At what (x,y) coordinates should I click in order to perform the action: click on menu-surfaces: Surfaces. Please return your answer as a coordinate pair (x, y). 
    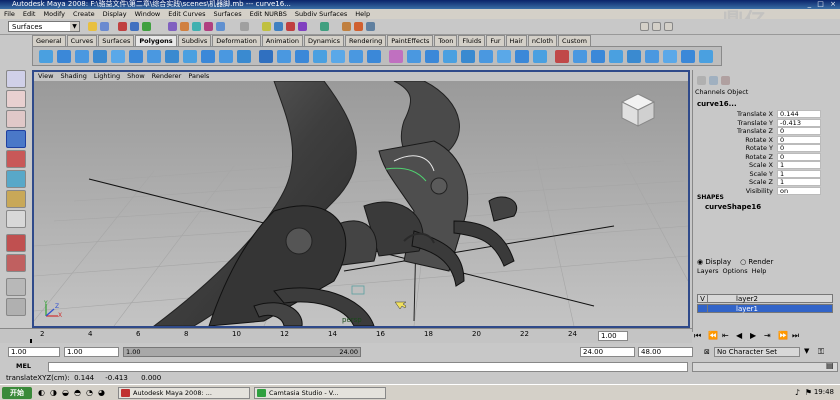
    Looking at the image, I should click on (227, 14).